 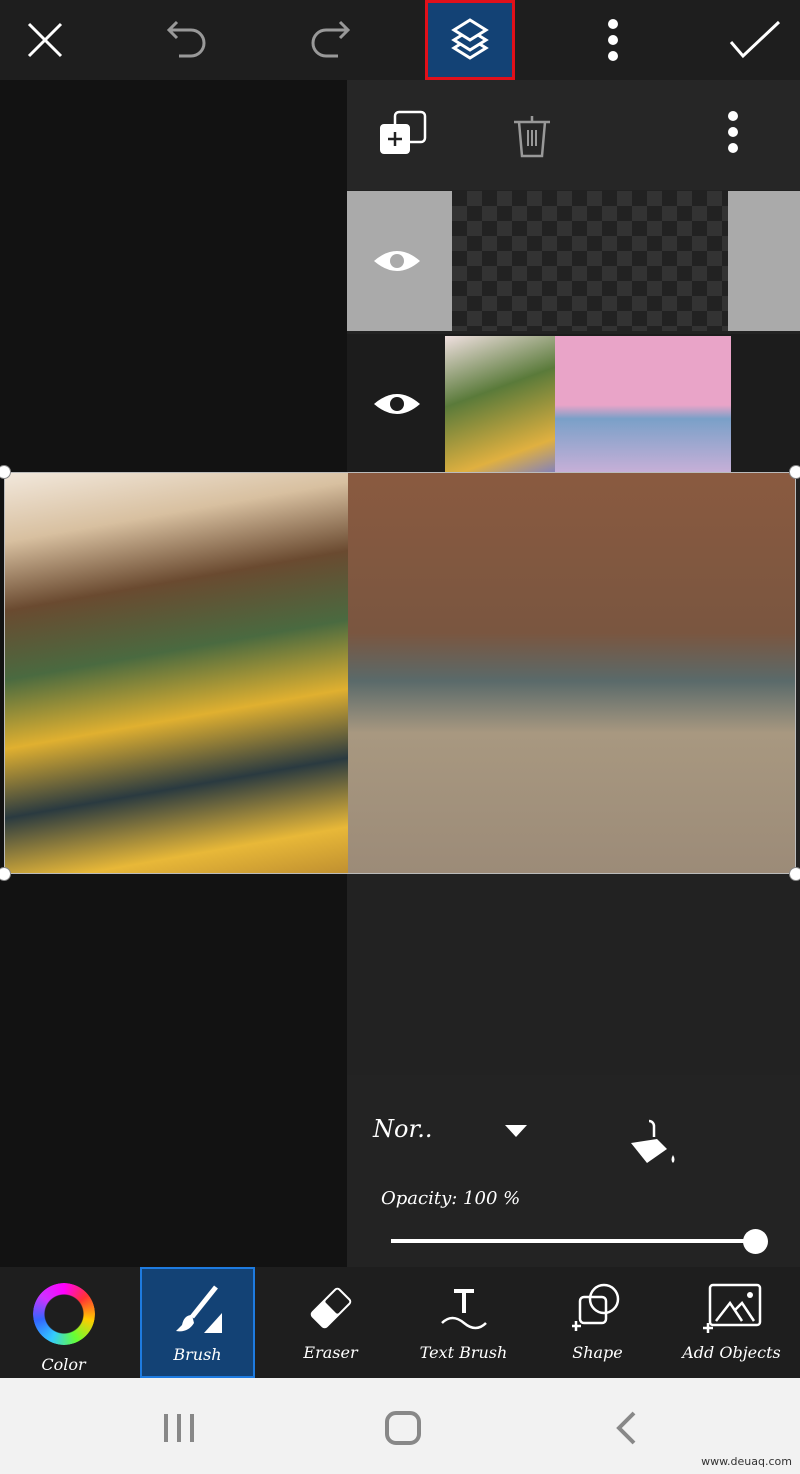 I want to click on fill-bucket-icon, so click(x=653, y=1142).